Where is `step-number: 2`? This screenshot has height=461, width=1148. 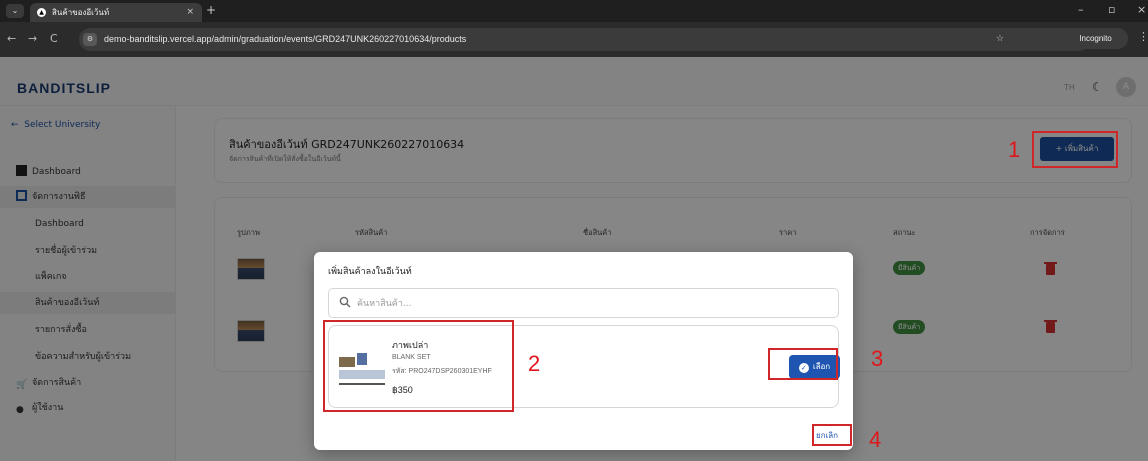
step-number: 2 is located at coordinates (534, 363).